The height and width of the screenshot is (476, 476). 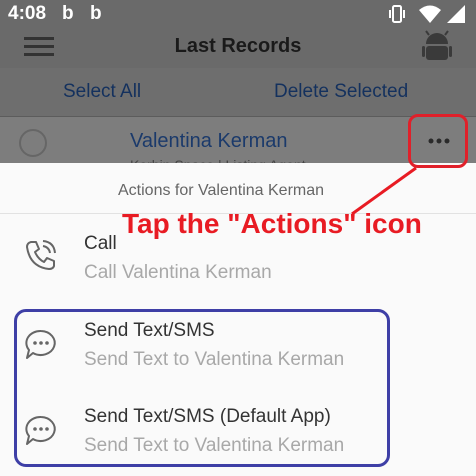 I want to click on annotation-text: Tap the "Actions" icon, so click(x=272, y=223).